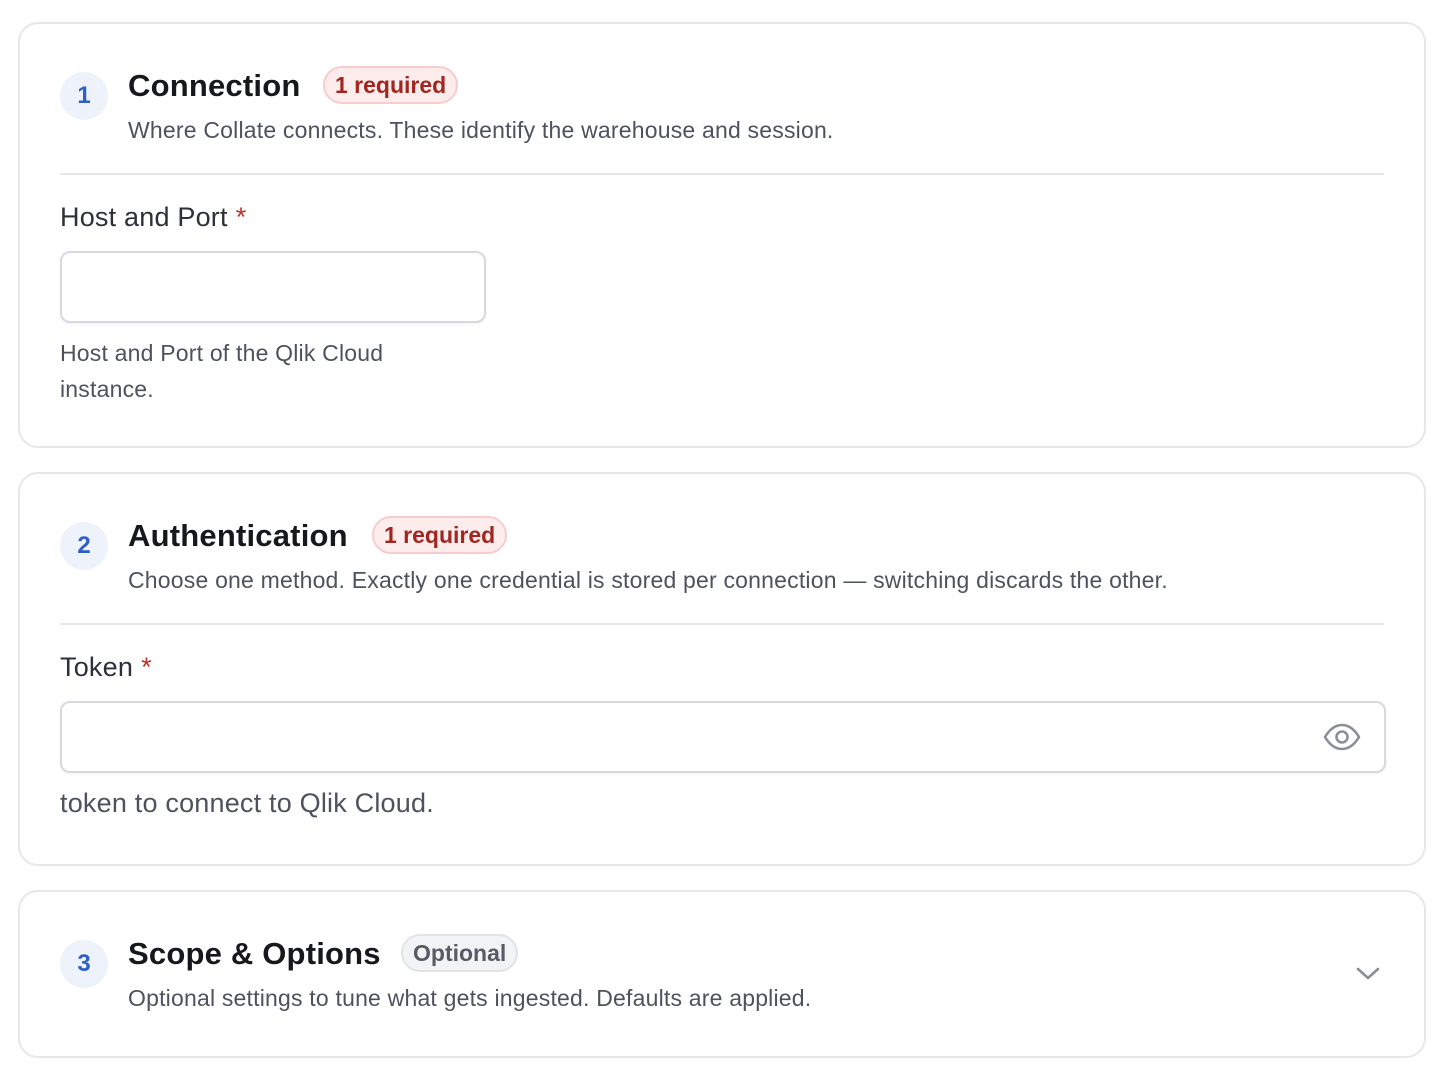 Image resolution: width=1444 pixels, height=1080 pixels. Describe the element at coordinates (273, 287) in the screenshot. I see `host-port-input` at that location.